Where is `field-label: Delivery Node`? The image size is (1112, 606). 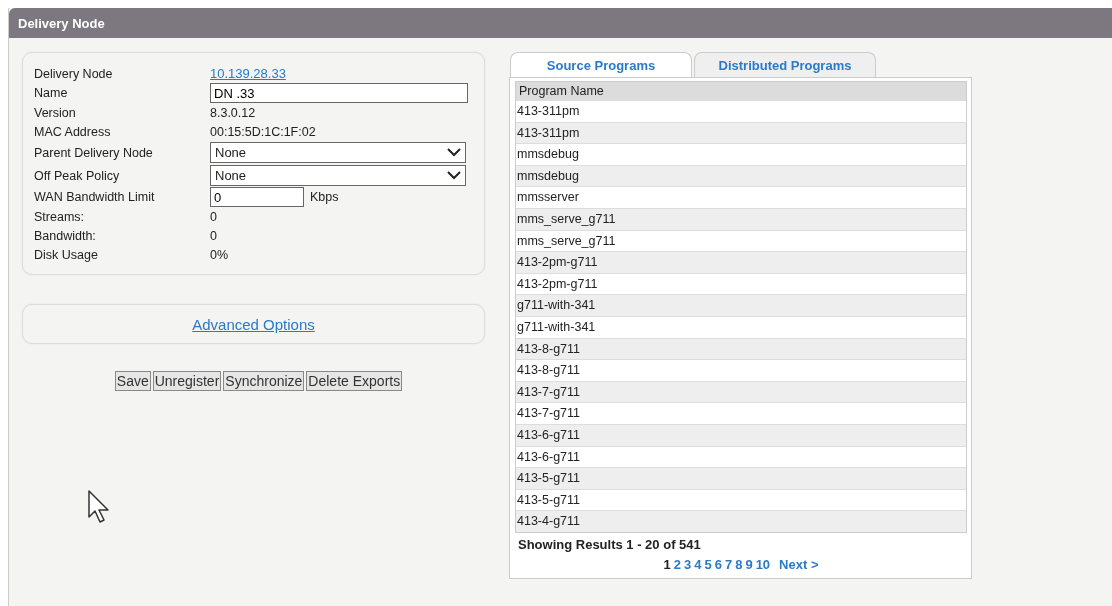 field-label: Delivery Node is located at coordinates (74, 73).